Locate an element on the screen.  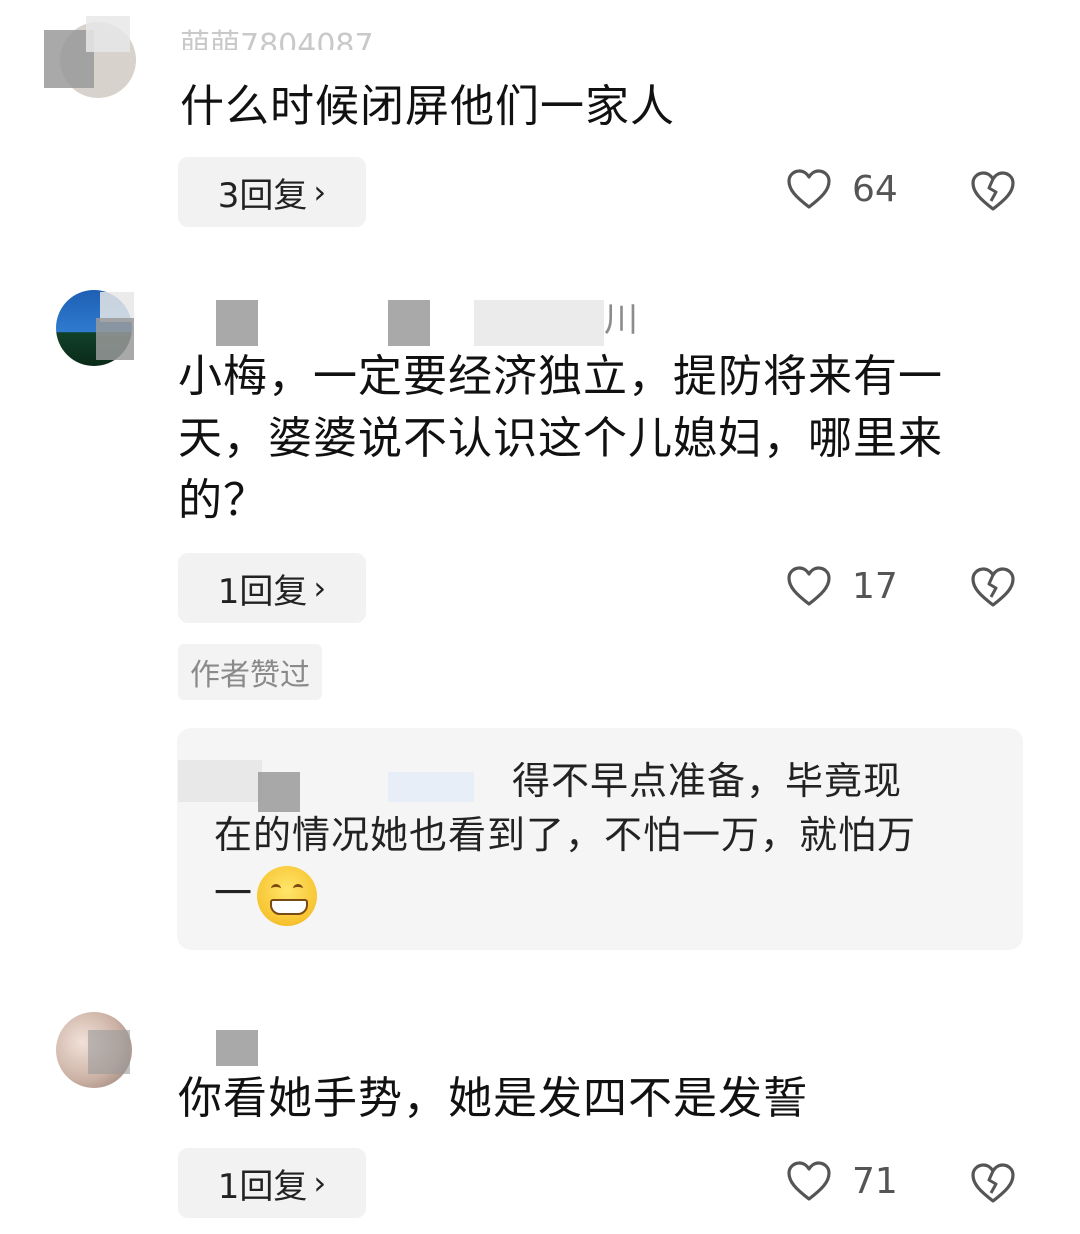
like-count: 64 is located at coordinates (875, 189).